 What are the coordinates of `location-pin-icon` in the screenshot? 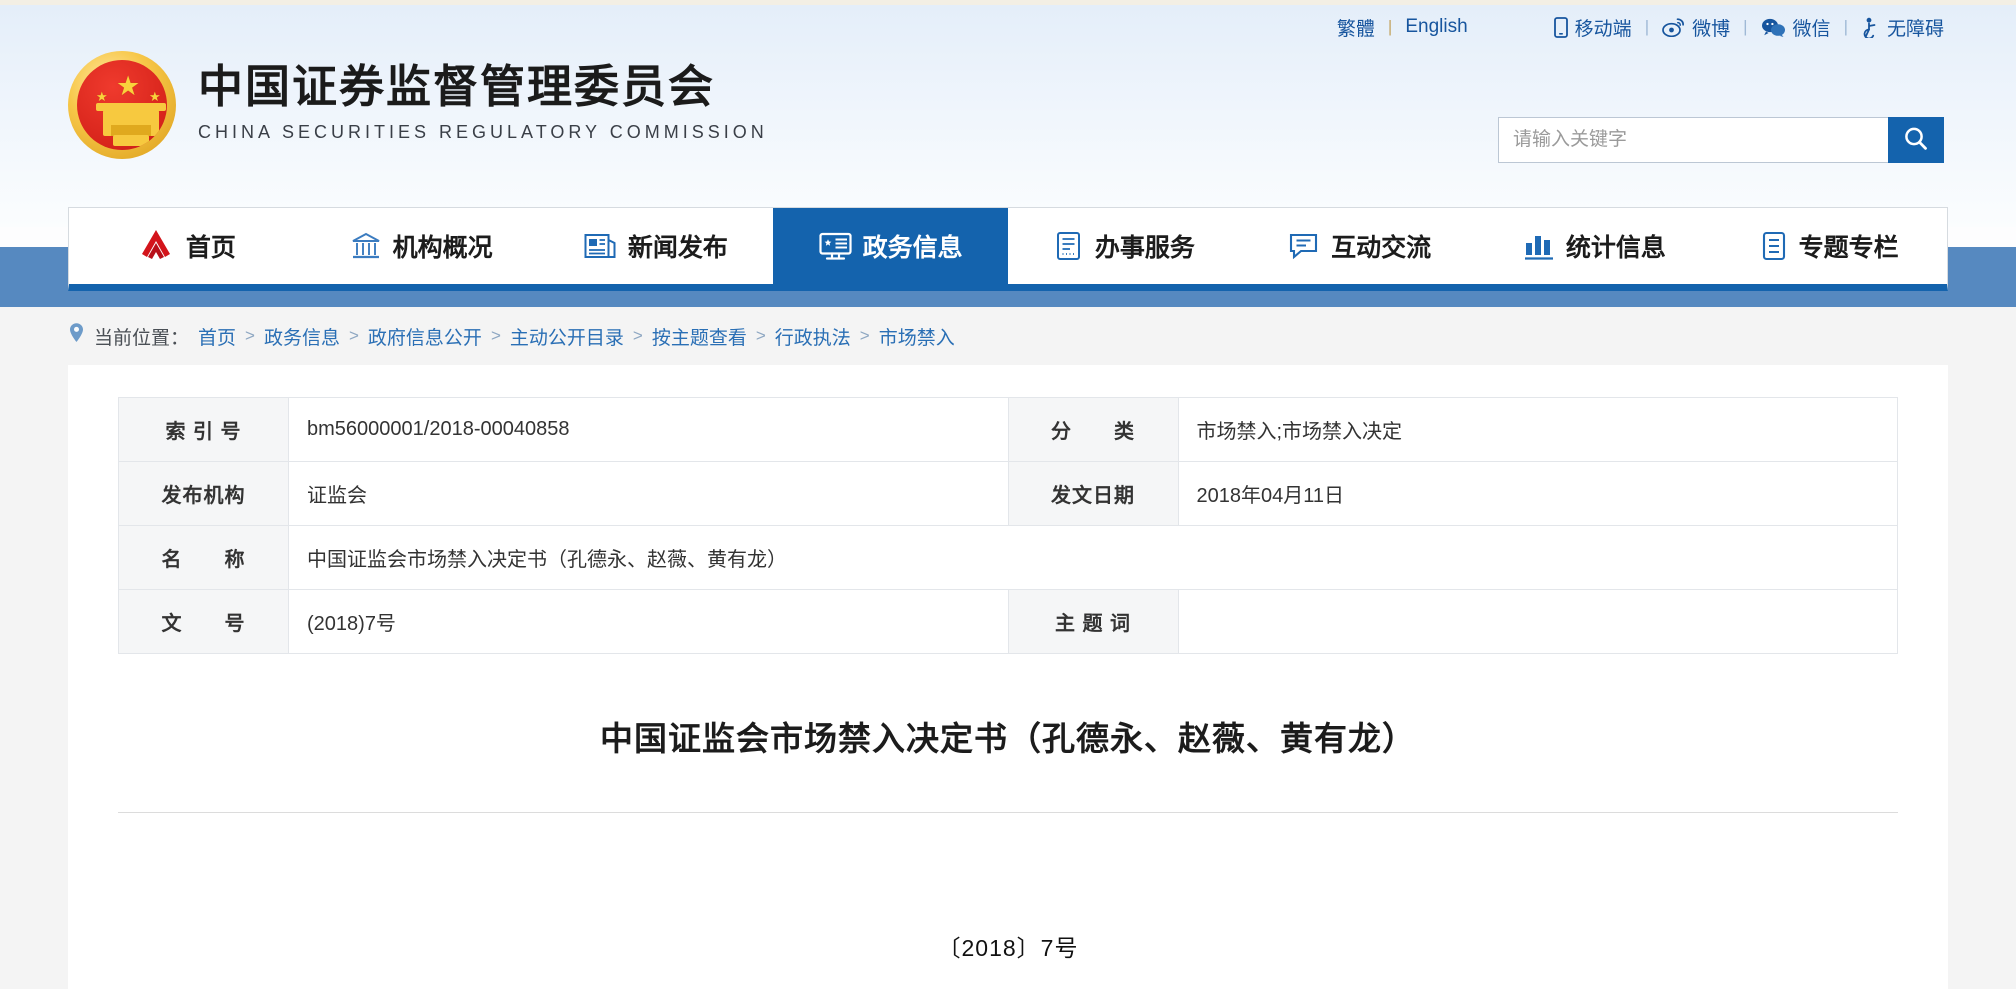 It's located at (76, 336).